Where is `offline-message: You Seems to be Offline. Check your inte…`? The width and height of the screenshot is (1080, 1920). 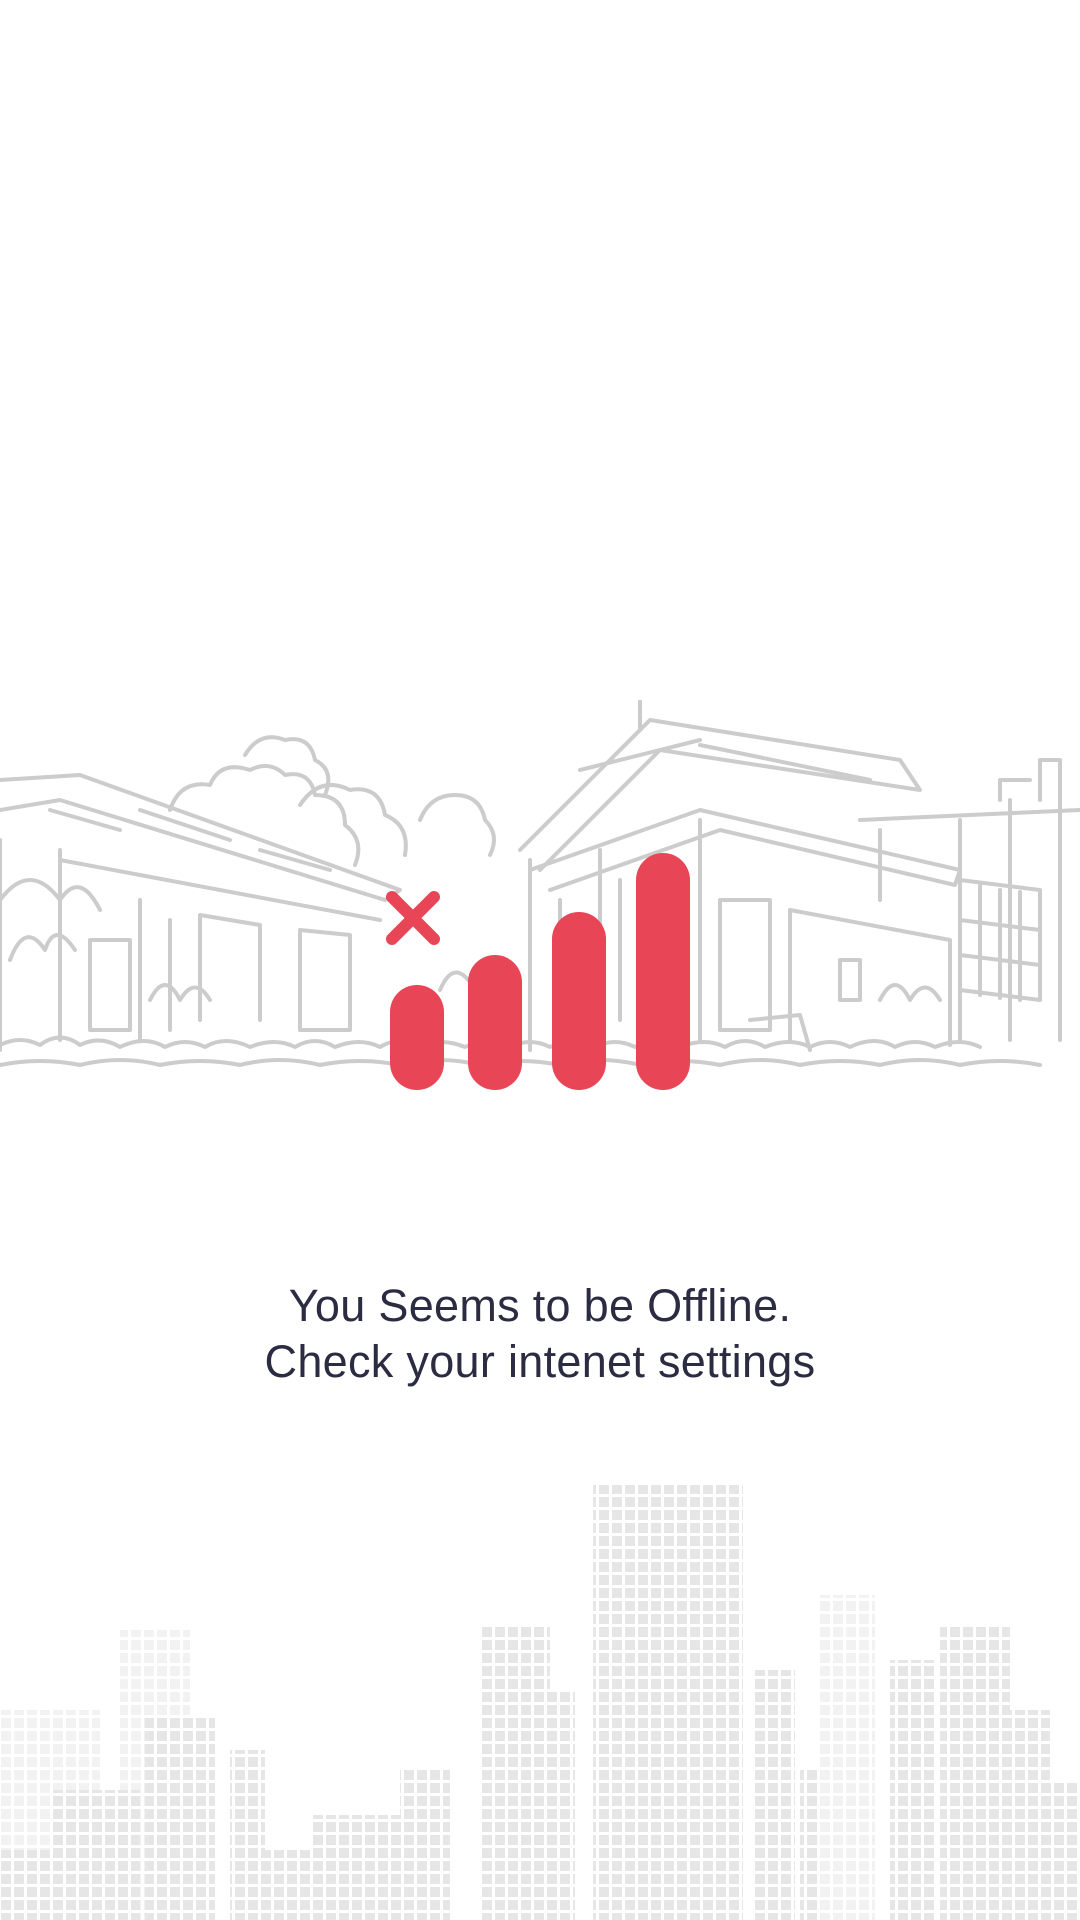
offline-message: You Seems to be Offline. Check your inte… is located at coordinates (540, 1334).